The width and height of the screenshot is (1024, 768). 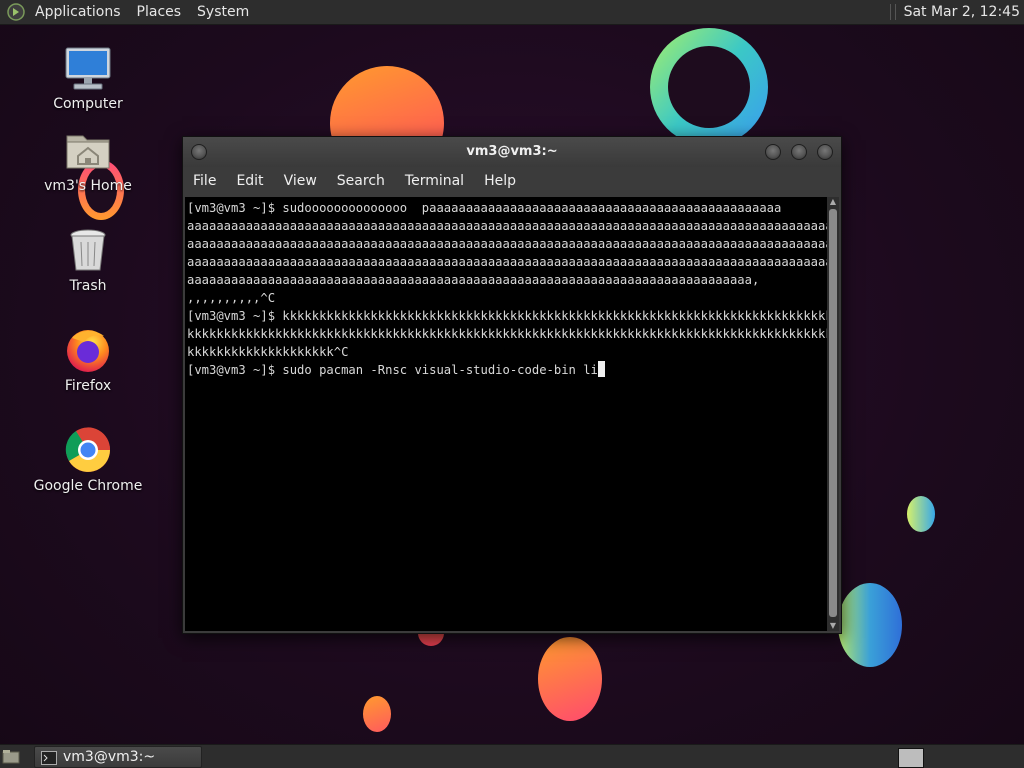 I want to click on menu-help: Help, so click(x=500, y=181).